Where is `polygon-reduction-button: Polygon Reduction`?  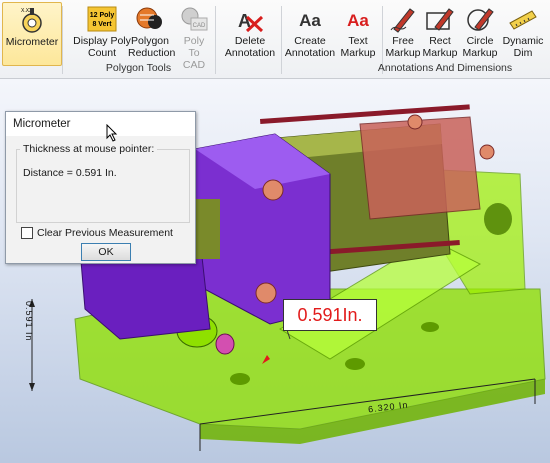 polygon-reduction-button: Polygon Reduction is located at coordinates (152, 33).